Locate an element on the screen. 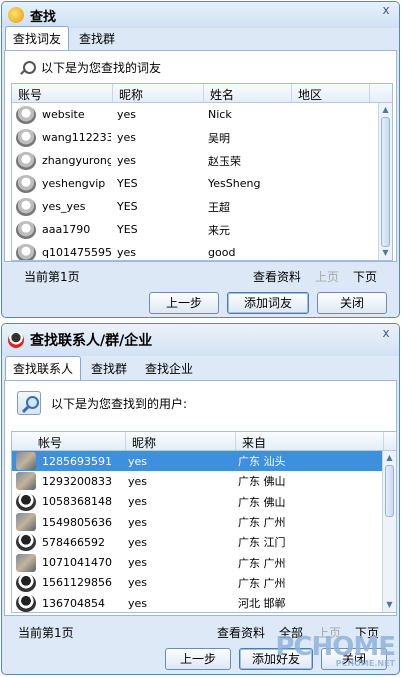 The image size is (401, 677). prev-page-link: 上页 is located at coordinates (327, 276).